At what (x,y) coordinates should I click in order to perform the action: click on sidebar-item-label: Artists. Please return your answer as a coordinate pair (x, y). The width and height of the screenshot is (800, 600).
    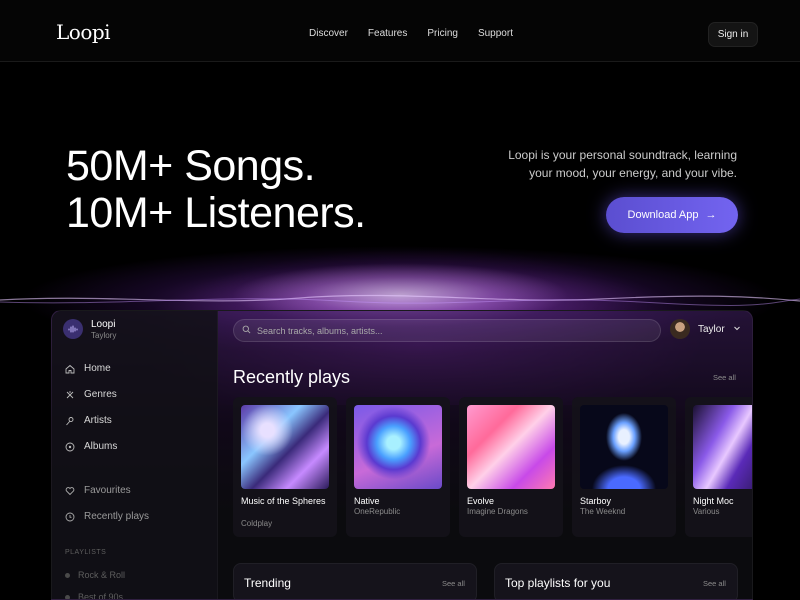
    Looking at the image, I should click on (98, 420).